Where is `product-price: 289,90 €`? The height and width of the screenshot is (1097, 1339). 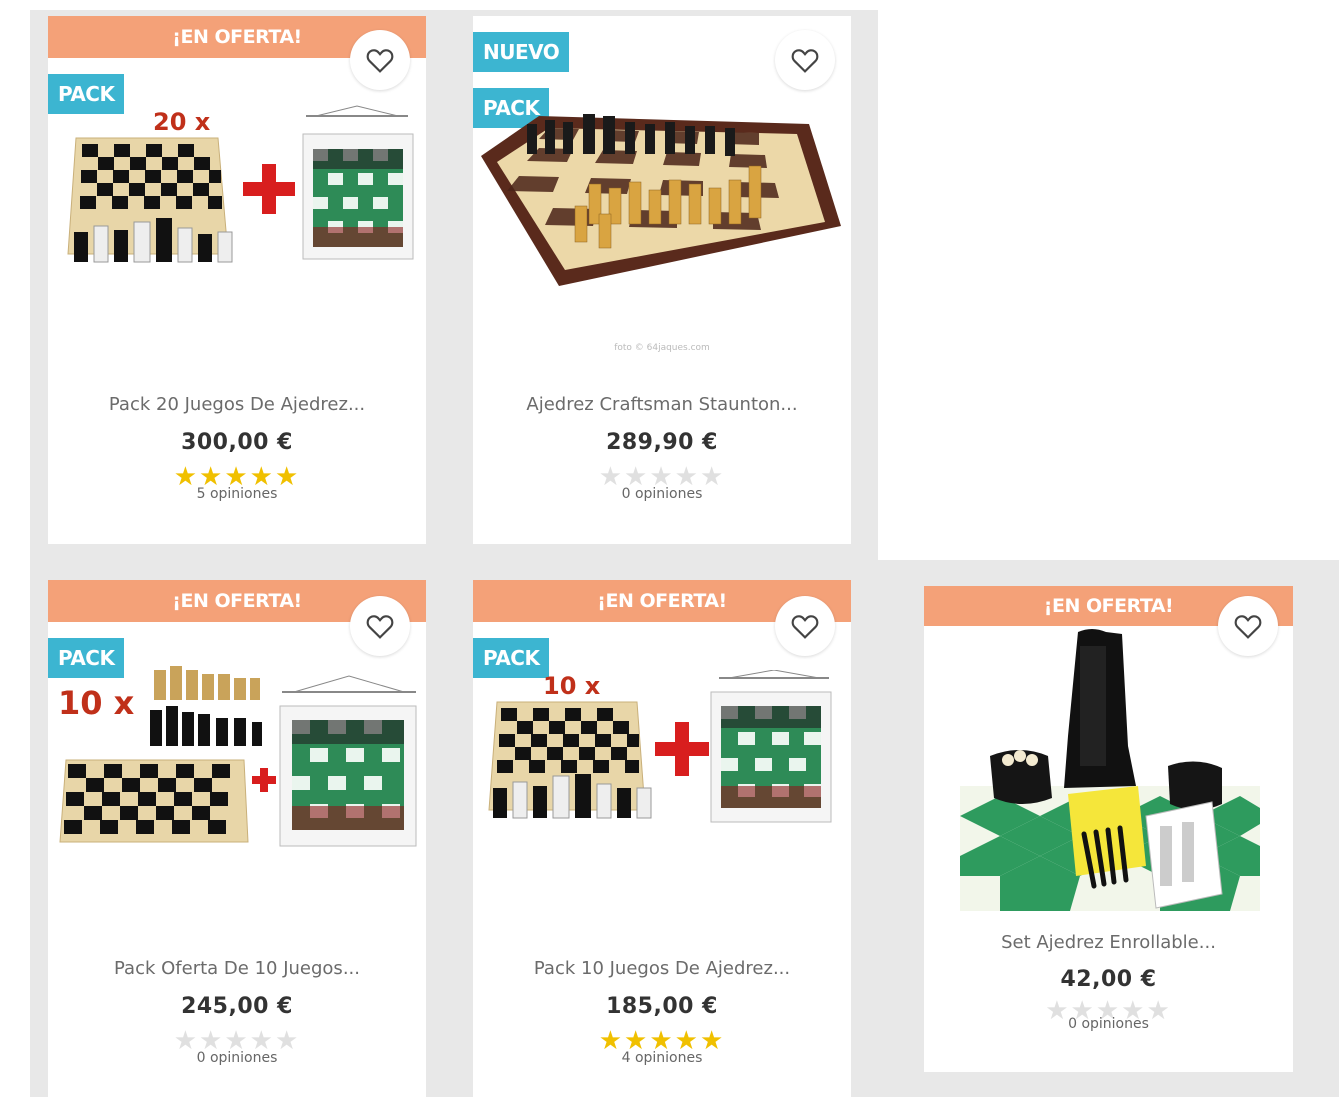
product-price: 289,90 € is located at coordinates (662, 442).